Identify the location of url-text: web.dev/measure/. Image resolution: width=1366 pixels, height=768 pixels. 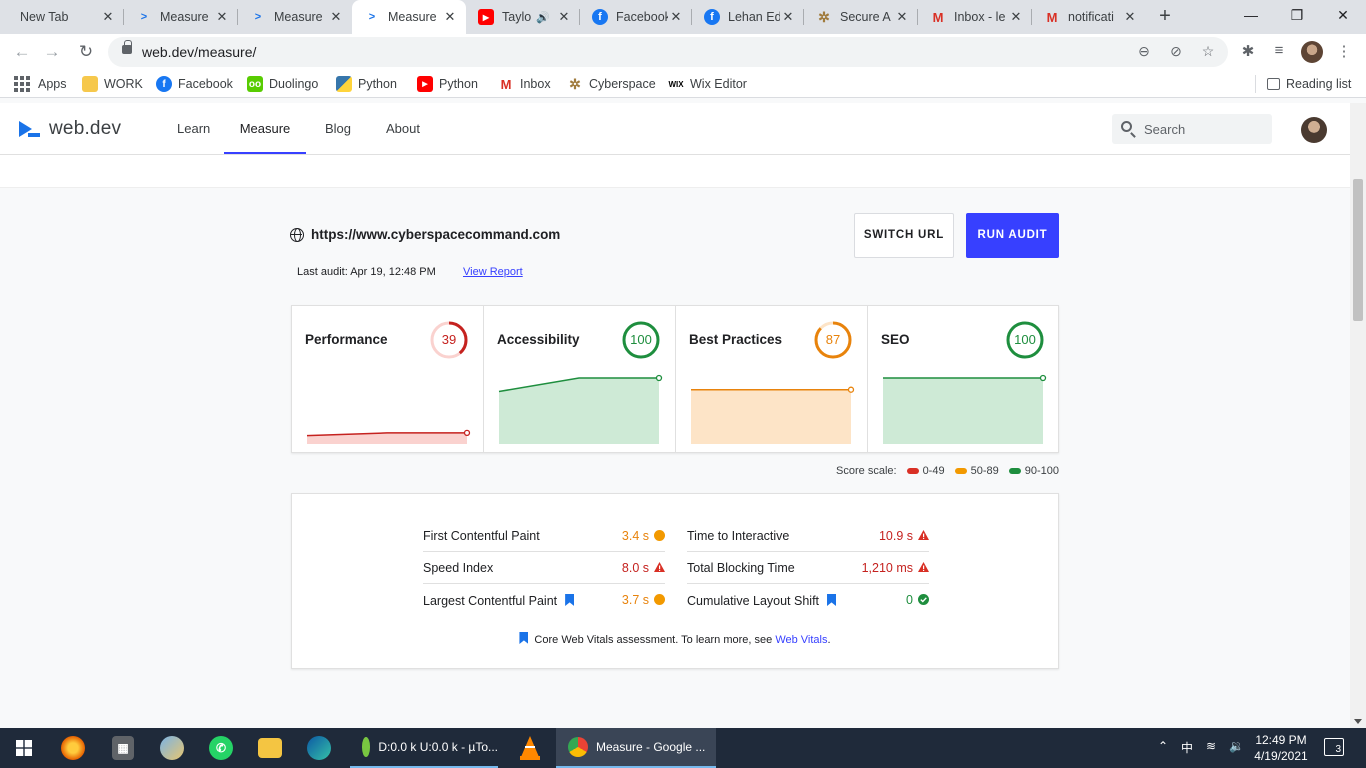
(199, 52).